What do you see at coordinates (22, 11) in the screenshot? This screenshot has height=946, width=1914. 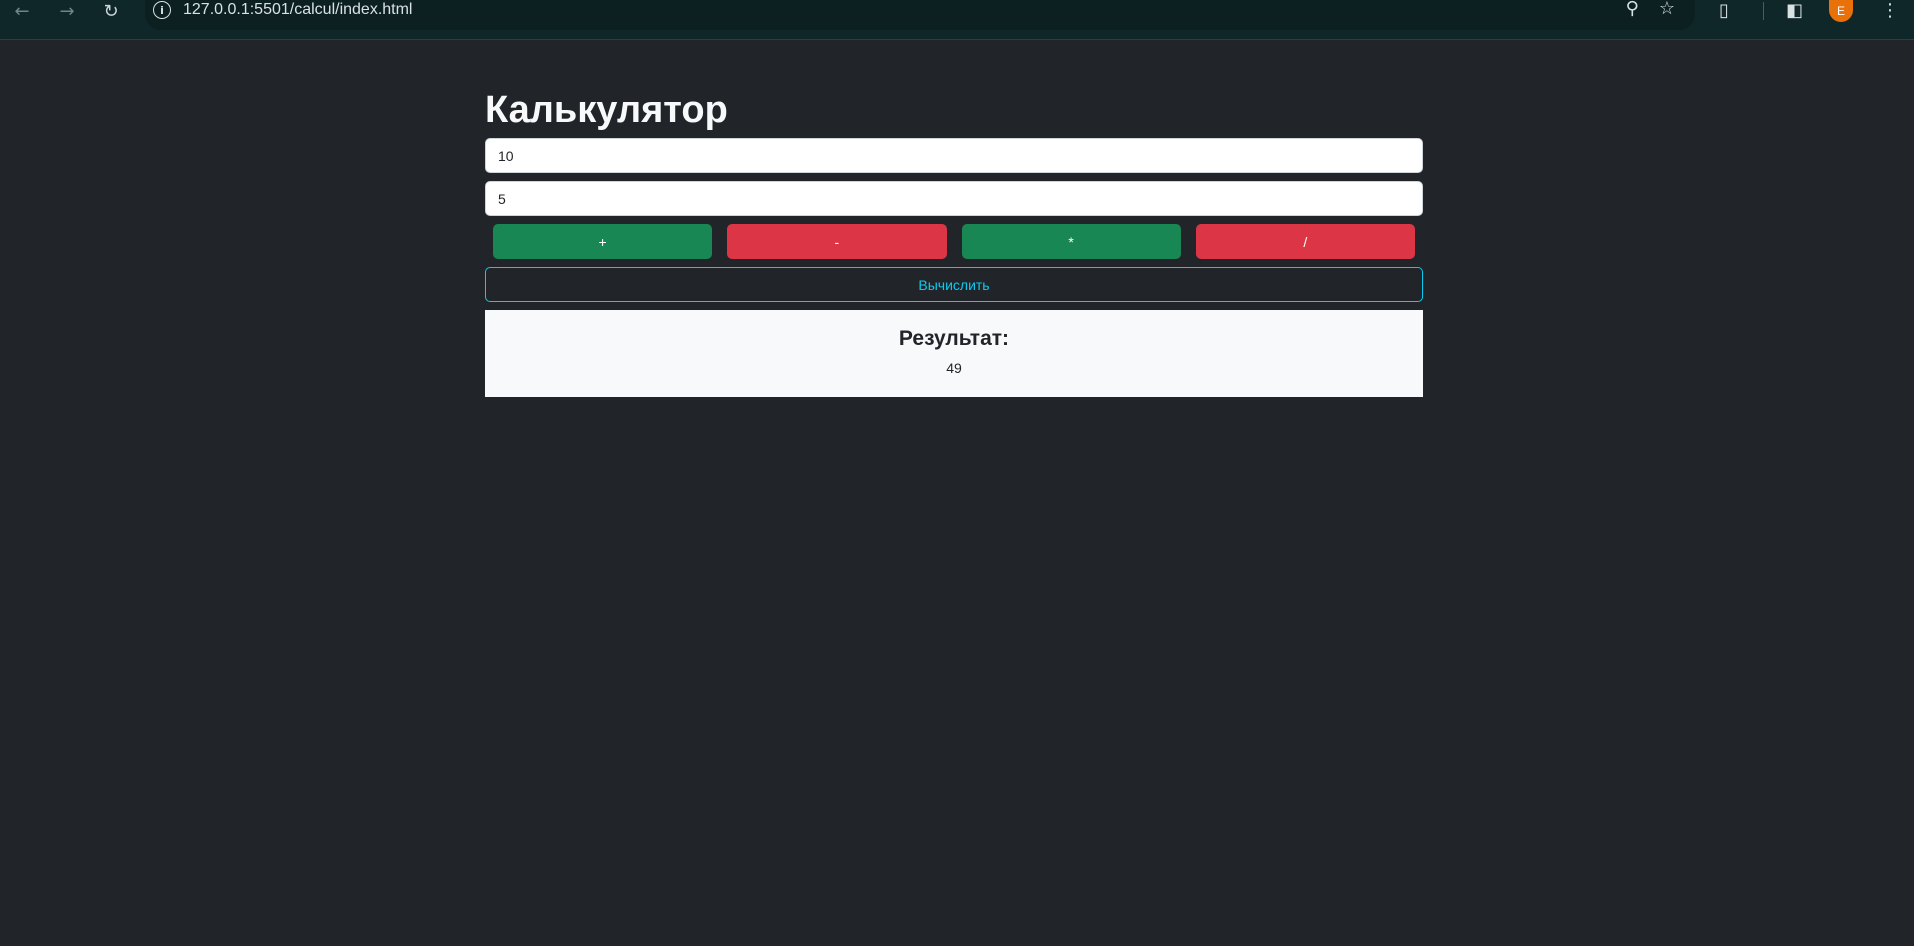 I see `arrow-left-icon: ←` at bounding box center [22, 11].